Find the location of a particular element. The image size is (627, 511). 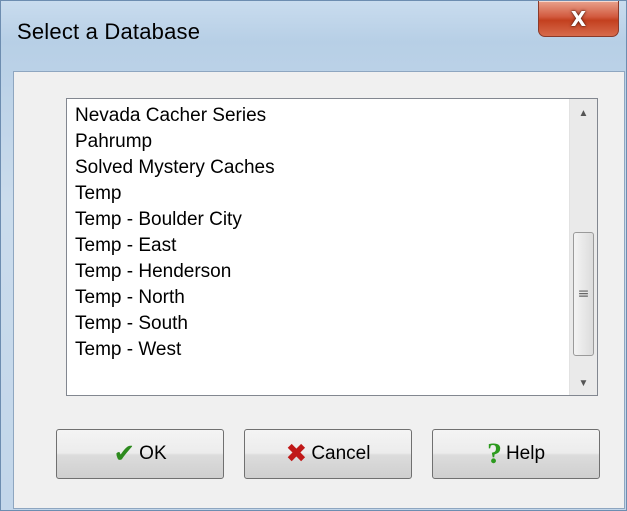

list-item: Temp - North is located at coordinates (310, 298).